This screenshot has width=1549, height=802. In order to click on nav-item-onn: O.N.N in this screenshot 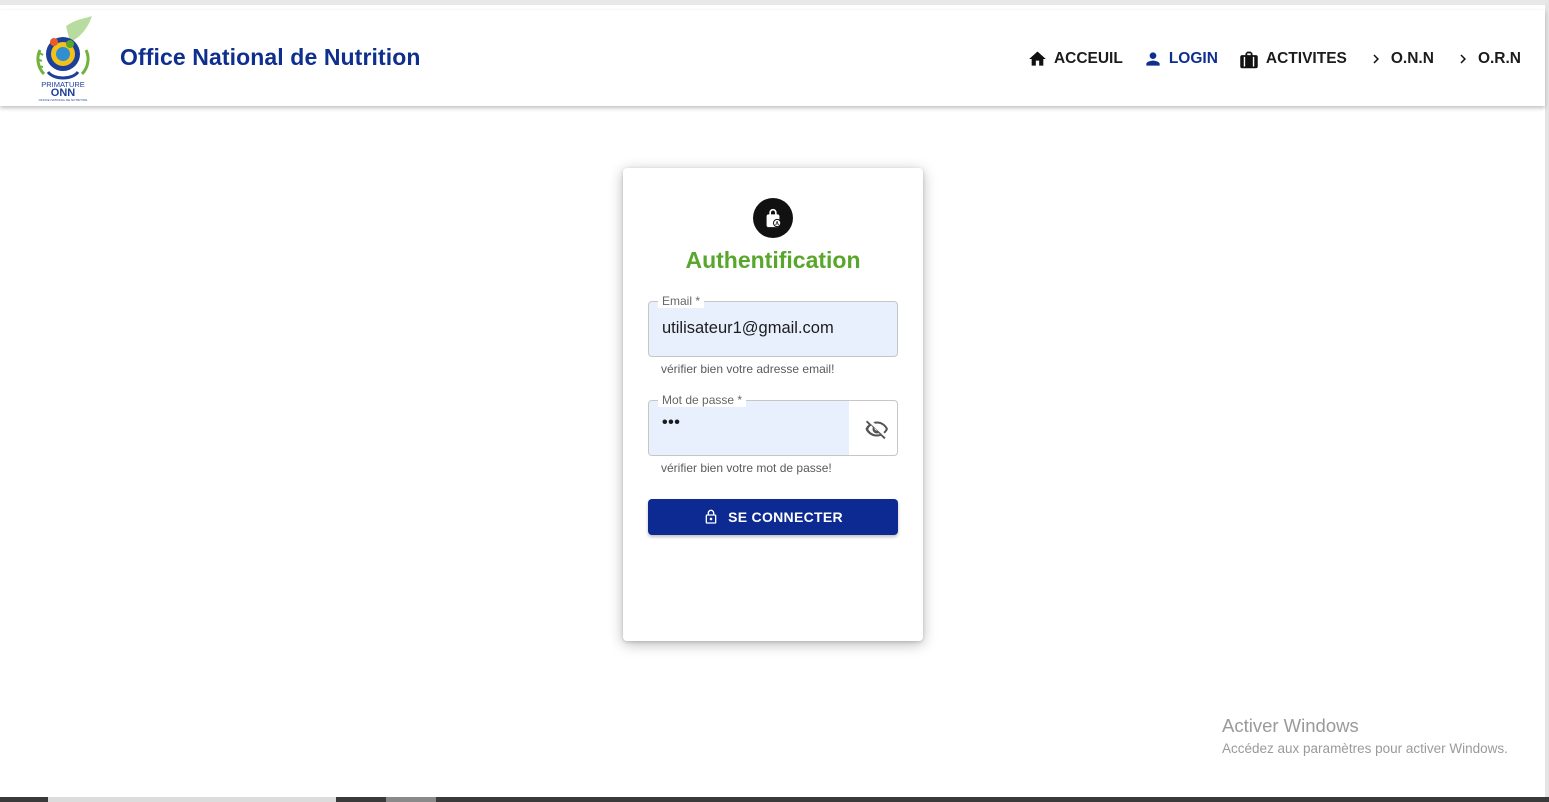, I will do `click(1400, 59)`.